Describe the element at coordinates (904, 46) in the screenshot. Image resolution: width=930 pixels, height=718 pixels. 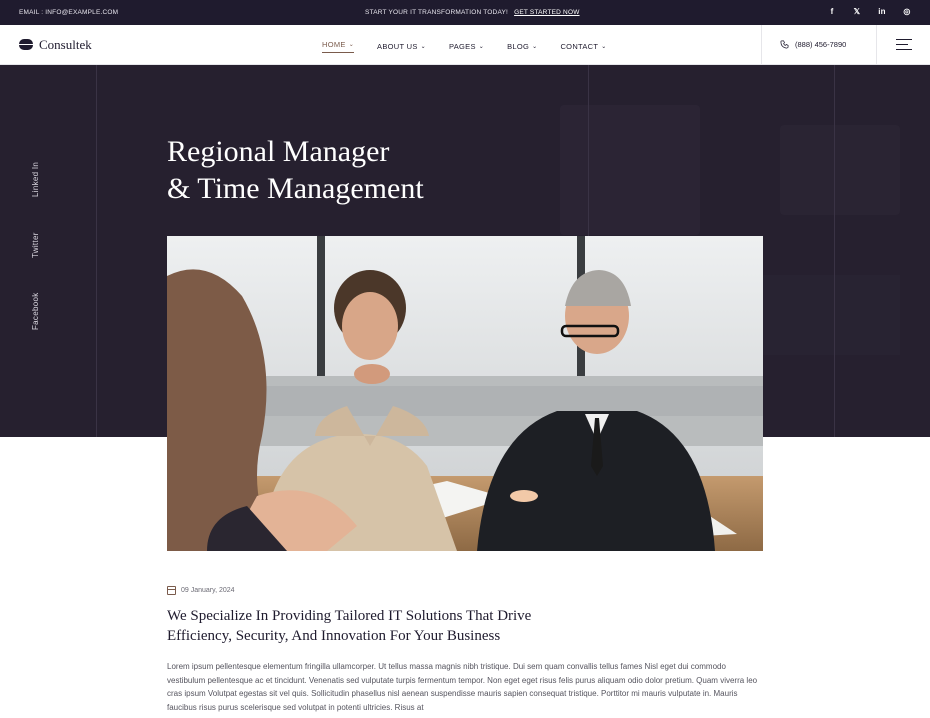
I see `hamburger-menu-icon` at that location.